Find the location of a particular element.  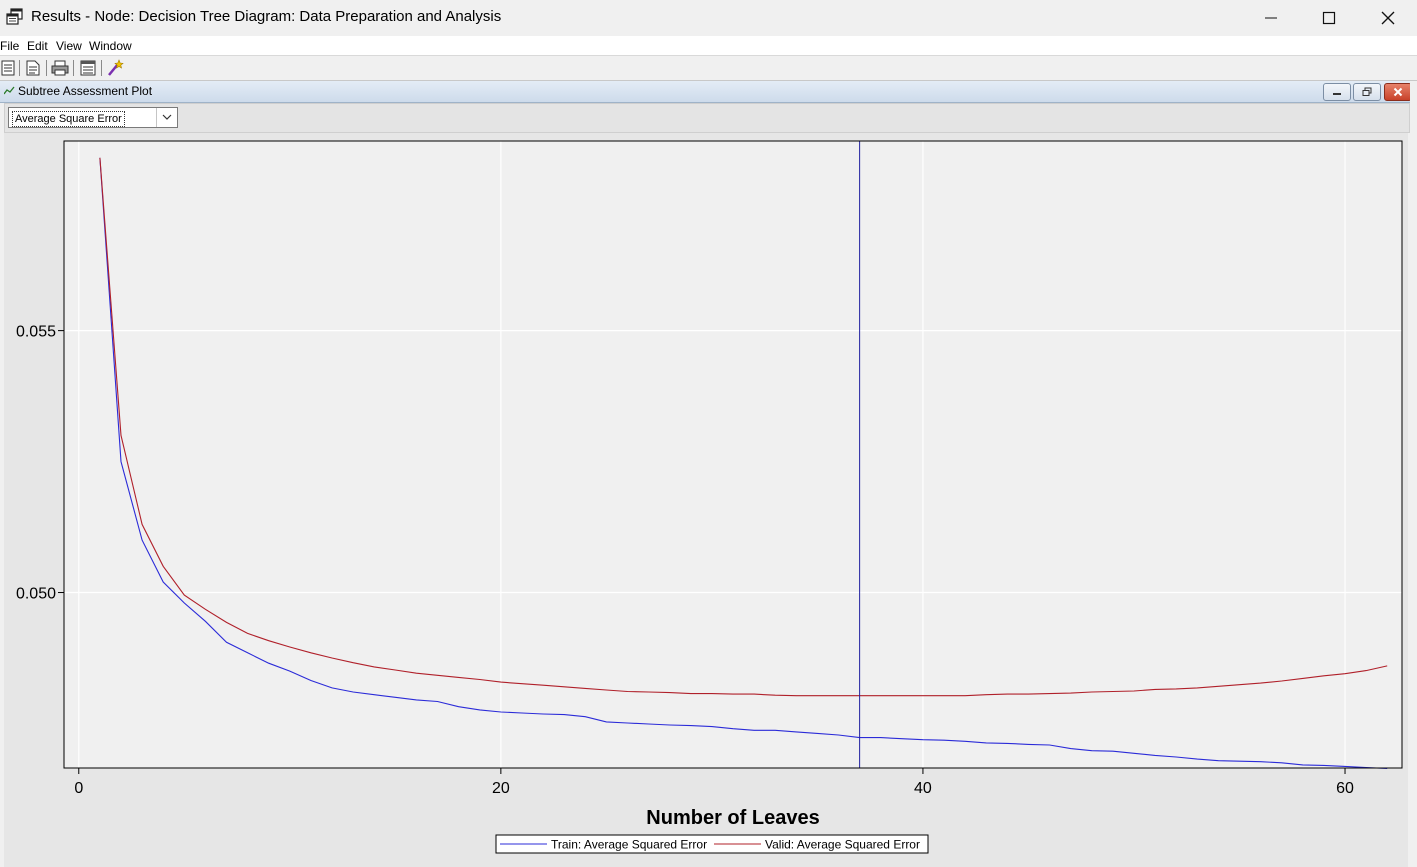

table-icon is located at coordinates (88, 68).